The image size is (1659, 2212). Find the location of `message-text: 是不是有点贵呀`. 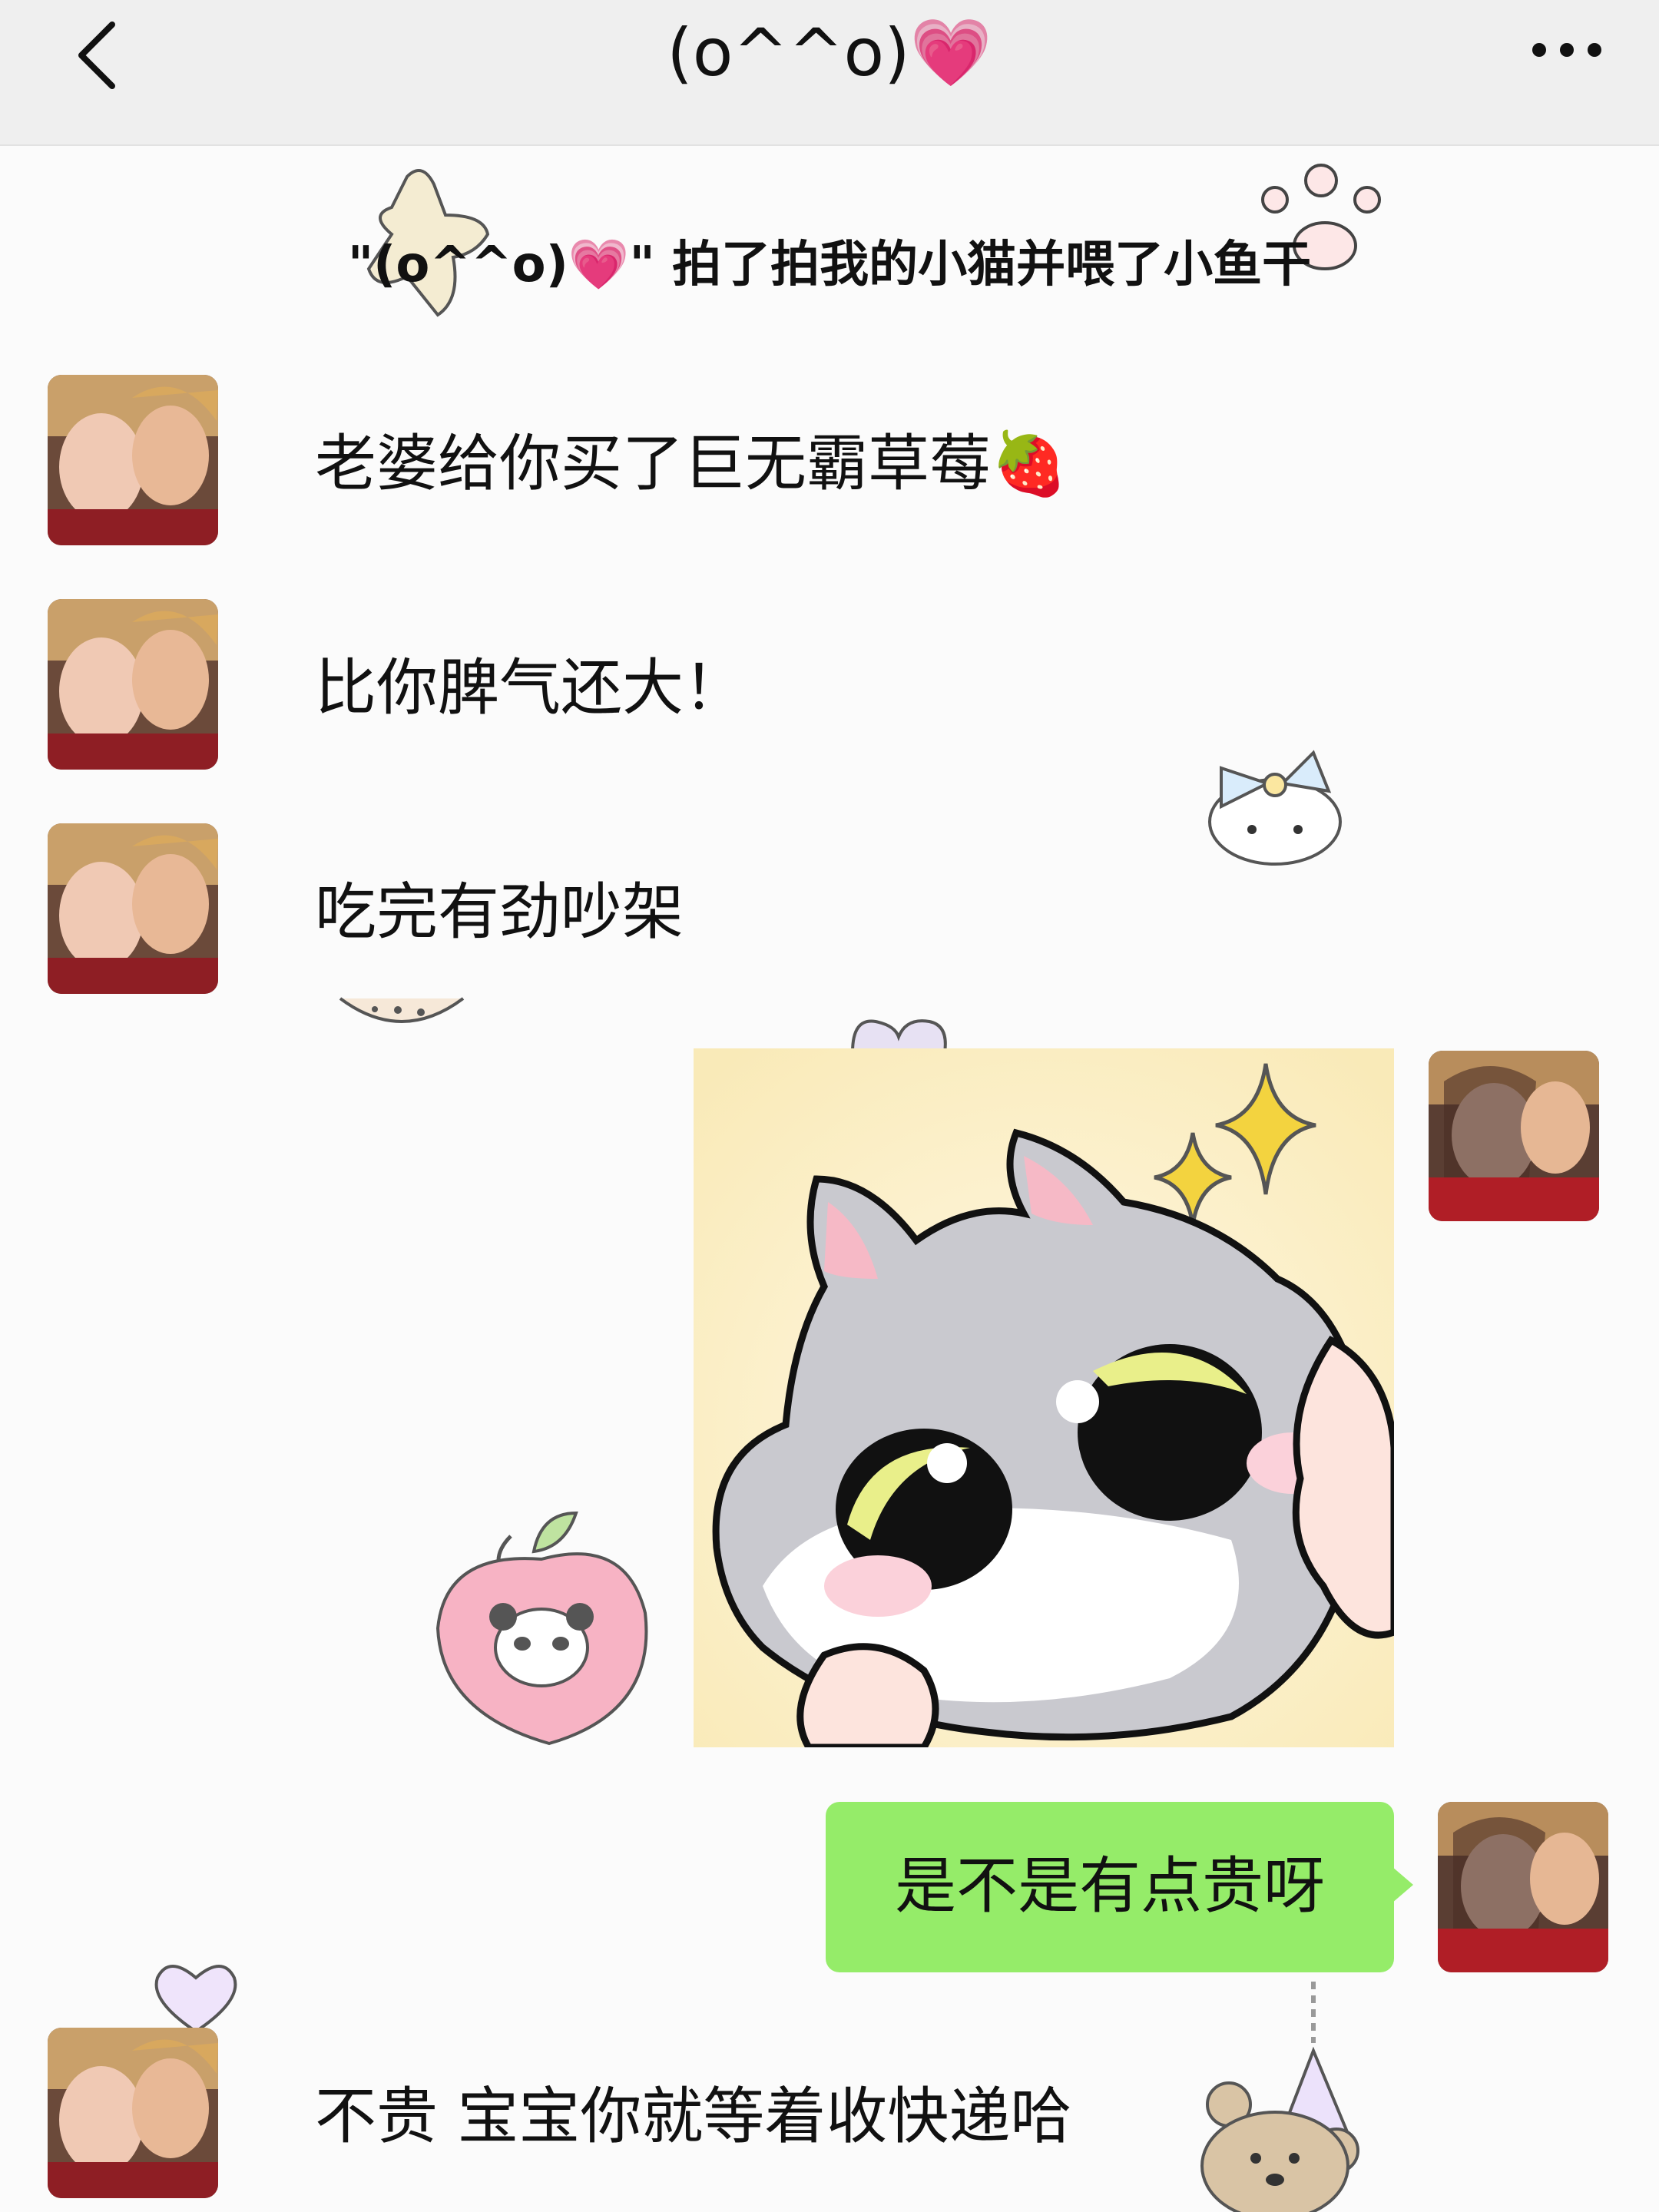

message-text: 是不是有点贵呀 is located at coordinates (1110, 1886).